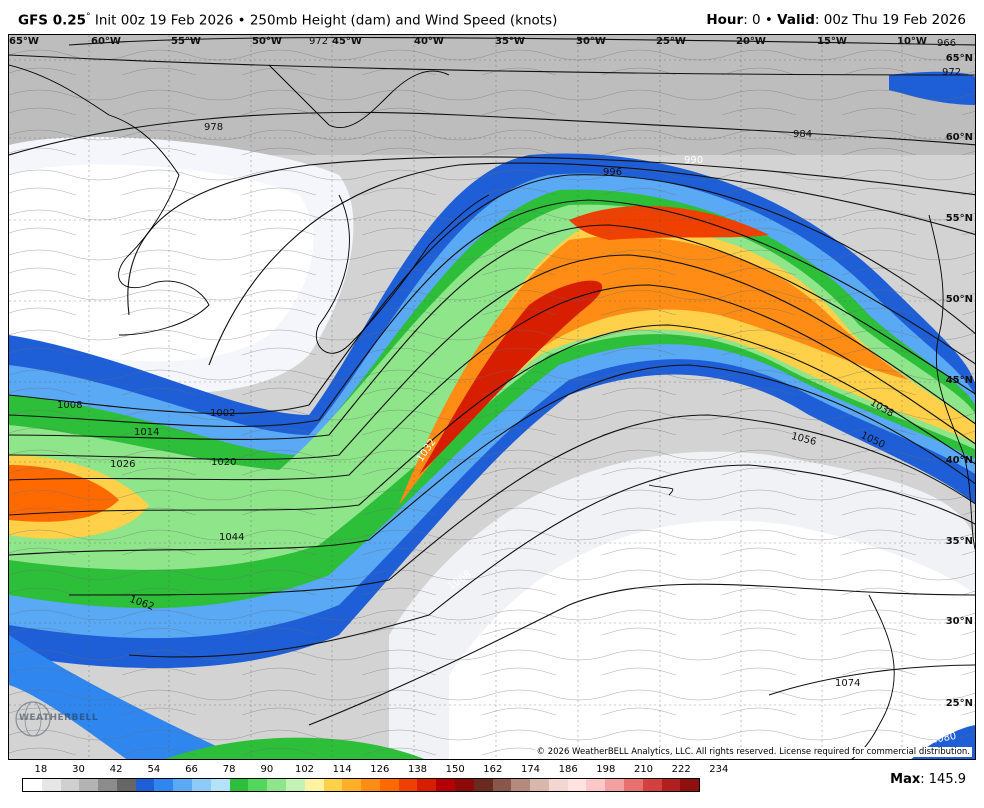 This screenshot has width=984, height=808. Describe the element at coordinates (70, 405) in the screenshot. I see `contour-label: 1008` at that location.